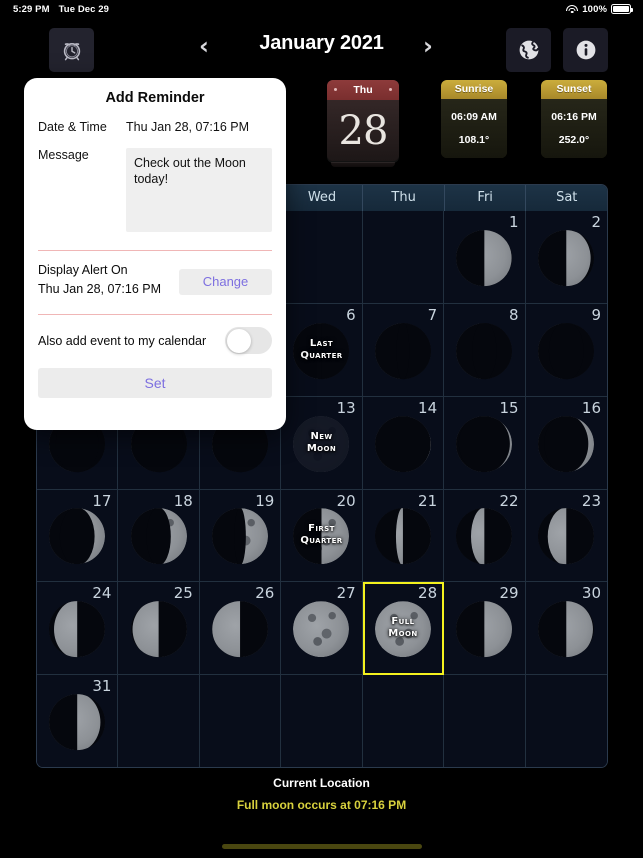  What do you see at coordinates (591, 593) in the screenshot?
I see `day-number: 30` at bounding box center [591, 593].